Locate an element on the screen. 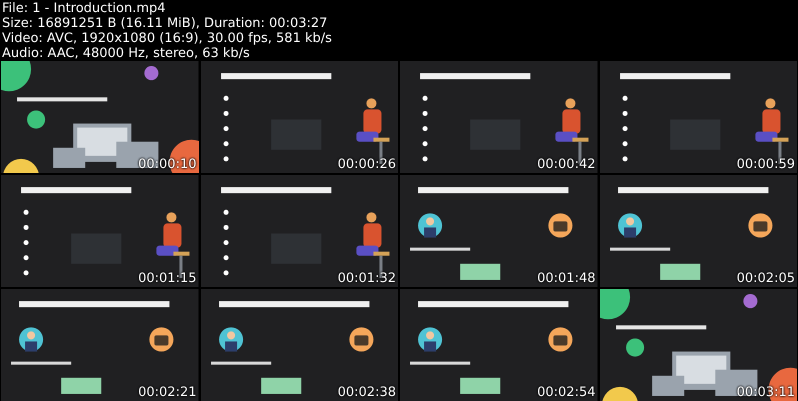  timestamp: 00:02:21 is located at coordinates (167, 392).